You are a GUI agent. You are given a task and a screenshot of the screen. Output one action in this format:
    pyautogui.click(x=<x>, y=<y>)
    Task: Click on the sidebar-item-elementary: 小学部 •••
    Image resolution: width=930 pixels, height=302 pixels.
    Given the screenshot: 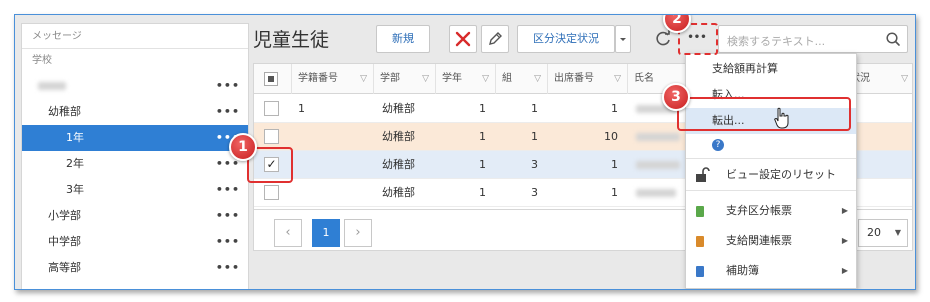 What is the action you would take?
    pyautogui.click(x=135, y=216)
    